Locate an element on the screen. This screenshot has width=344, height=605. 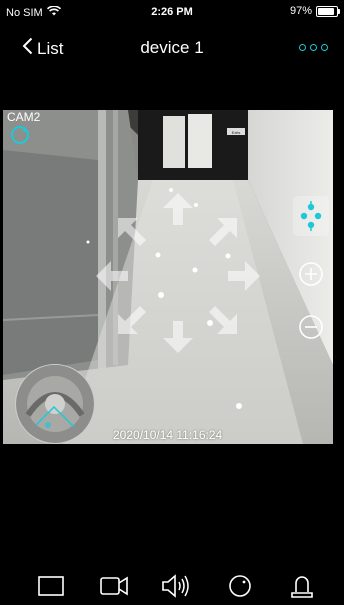
audio-icon is located at coordinates (175, 586).